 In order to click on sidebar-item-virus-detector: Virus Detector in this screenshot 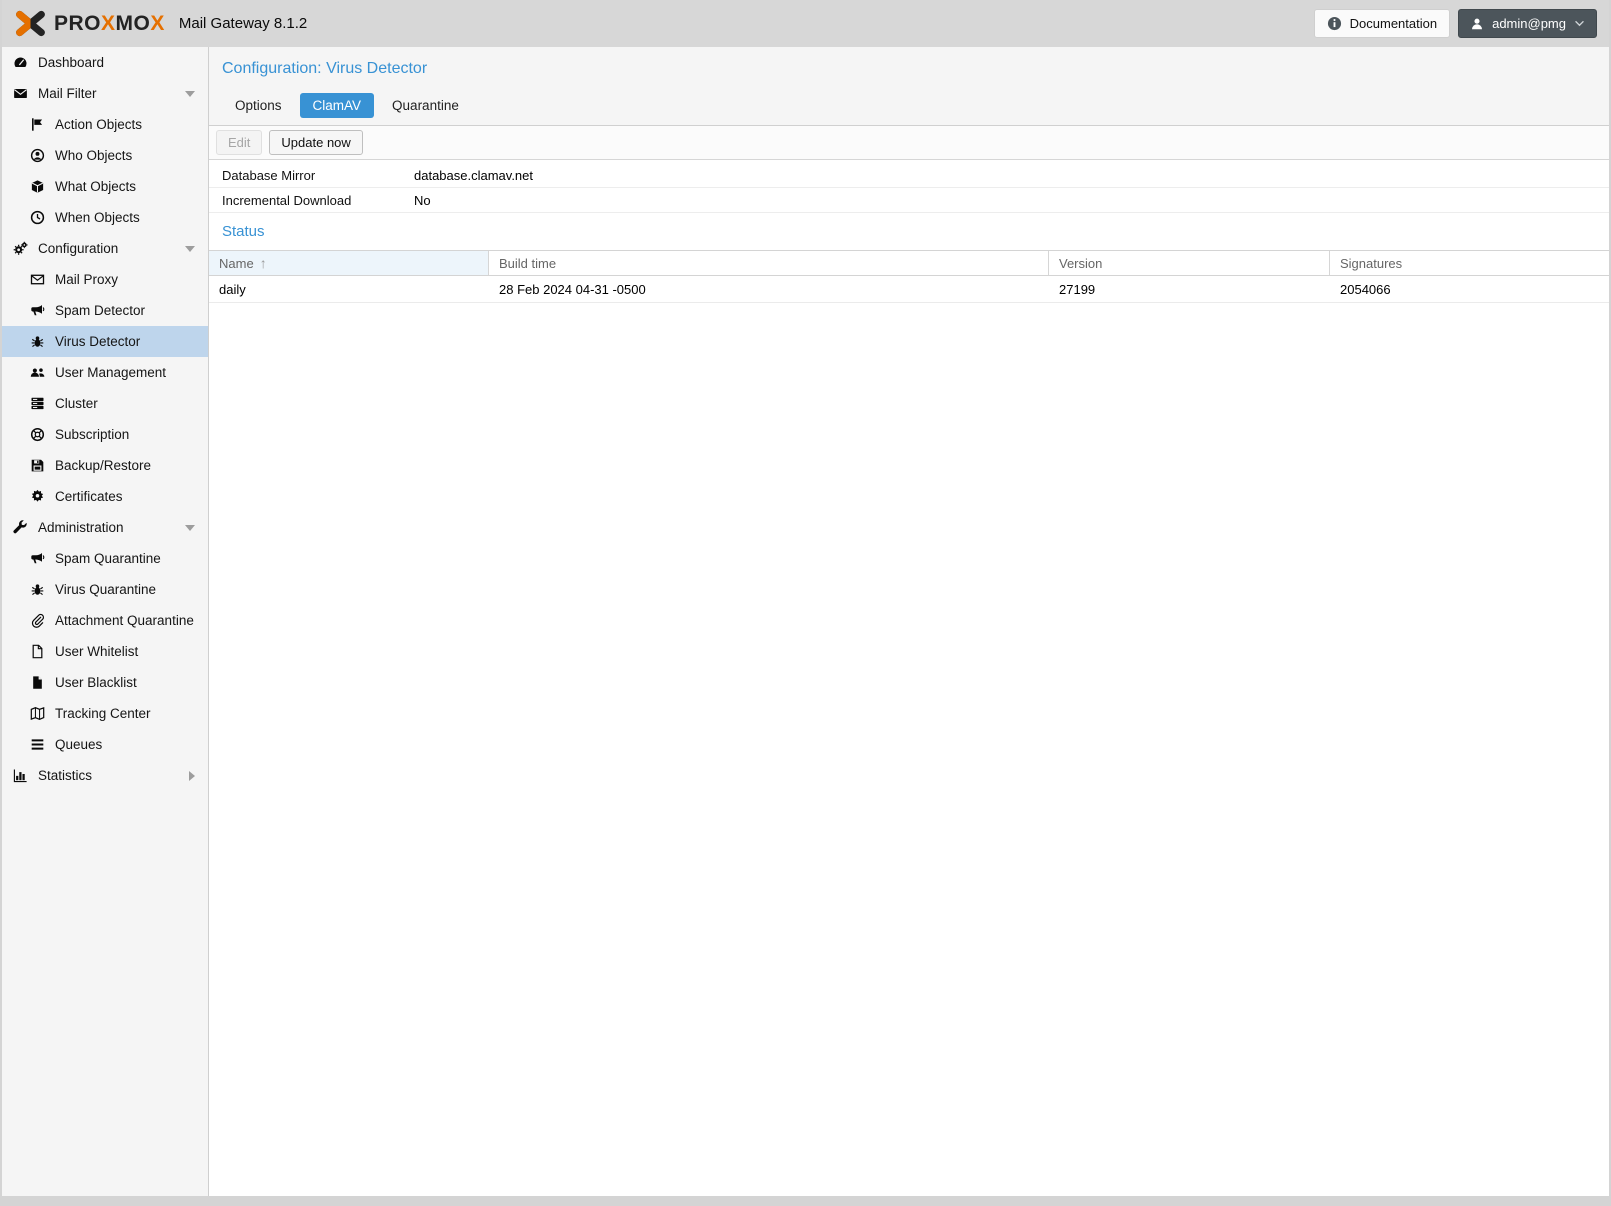, I will do `click(105, 341)`.